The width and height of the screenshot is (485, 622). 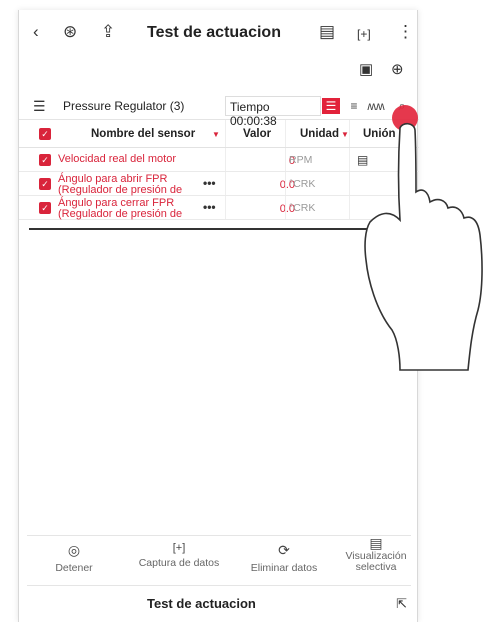 I want to click on capture-data-icon: [+], so click(x=179, y=548).